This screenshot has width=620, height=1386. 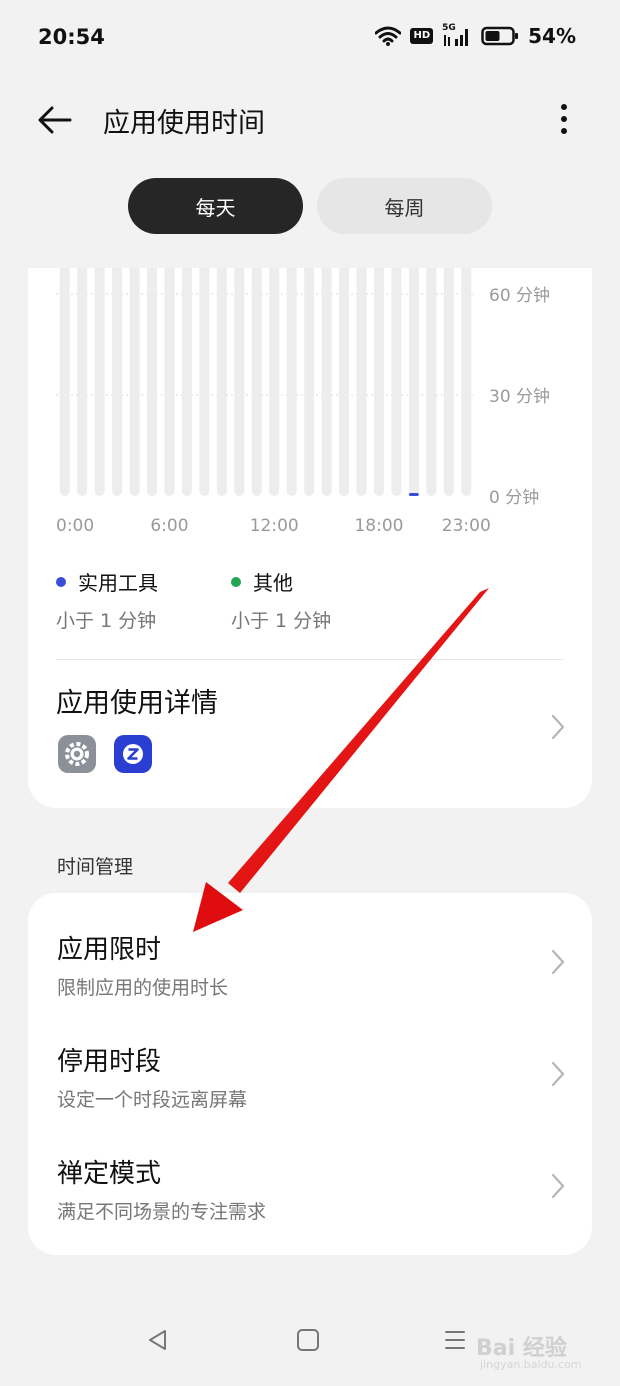 What do you see at coordinates (274, 526) in the screenshot?
I see `x-tick-label: 12:00` at bounding box center [274, 526].